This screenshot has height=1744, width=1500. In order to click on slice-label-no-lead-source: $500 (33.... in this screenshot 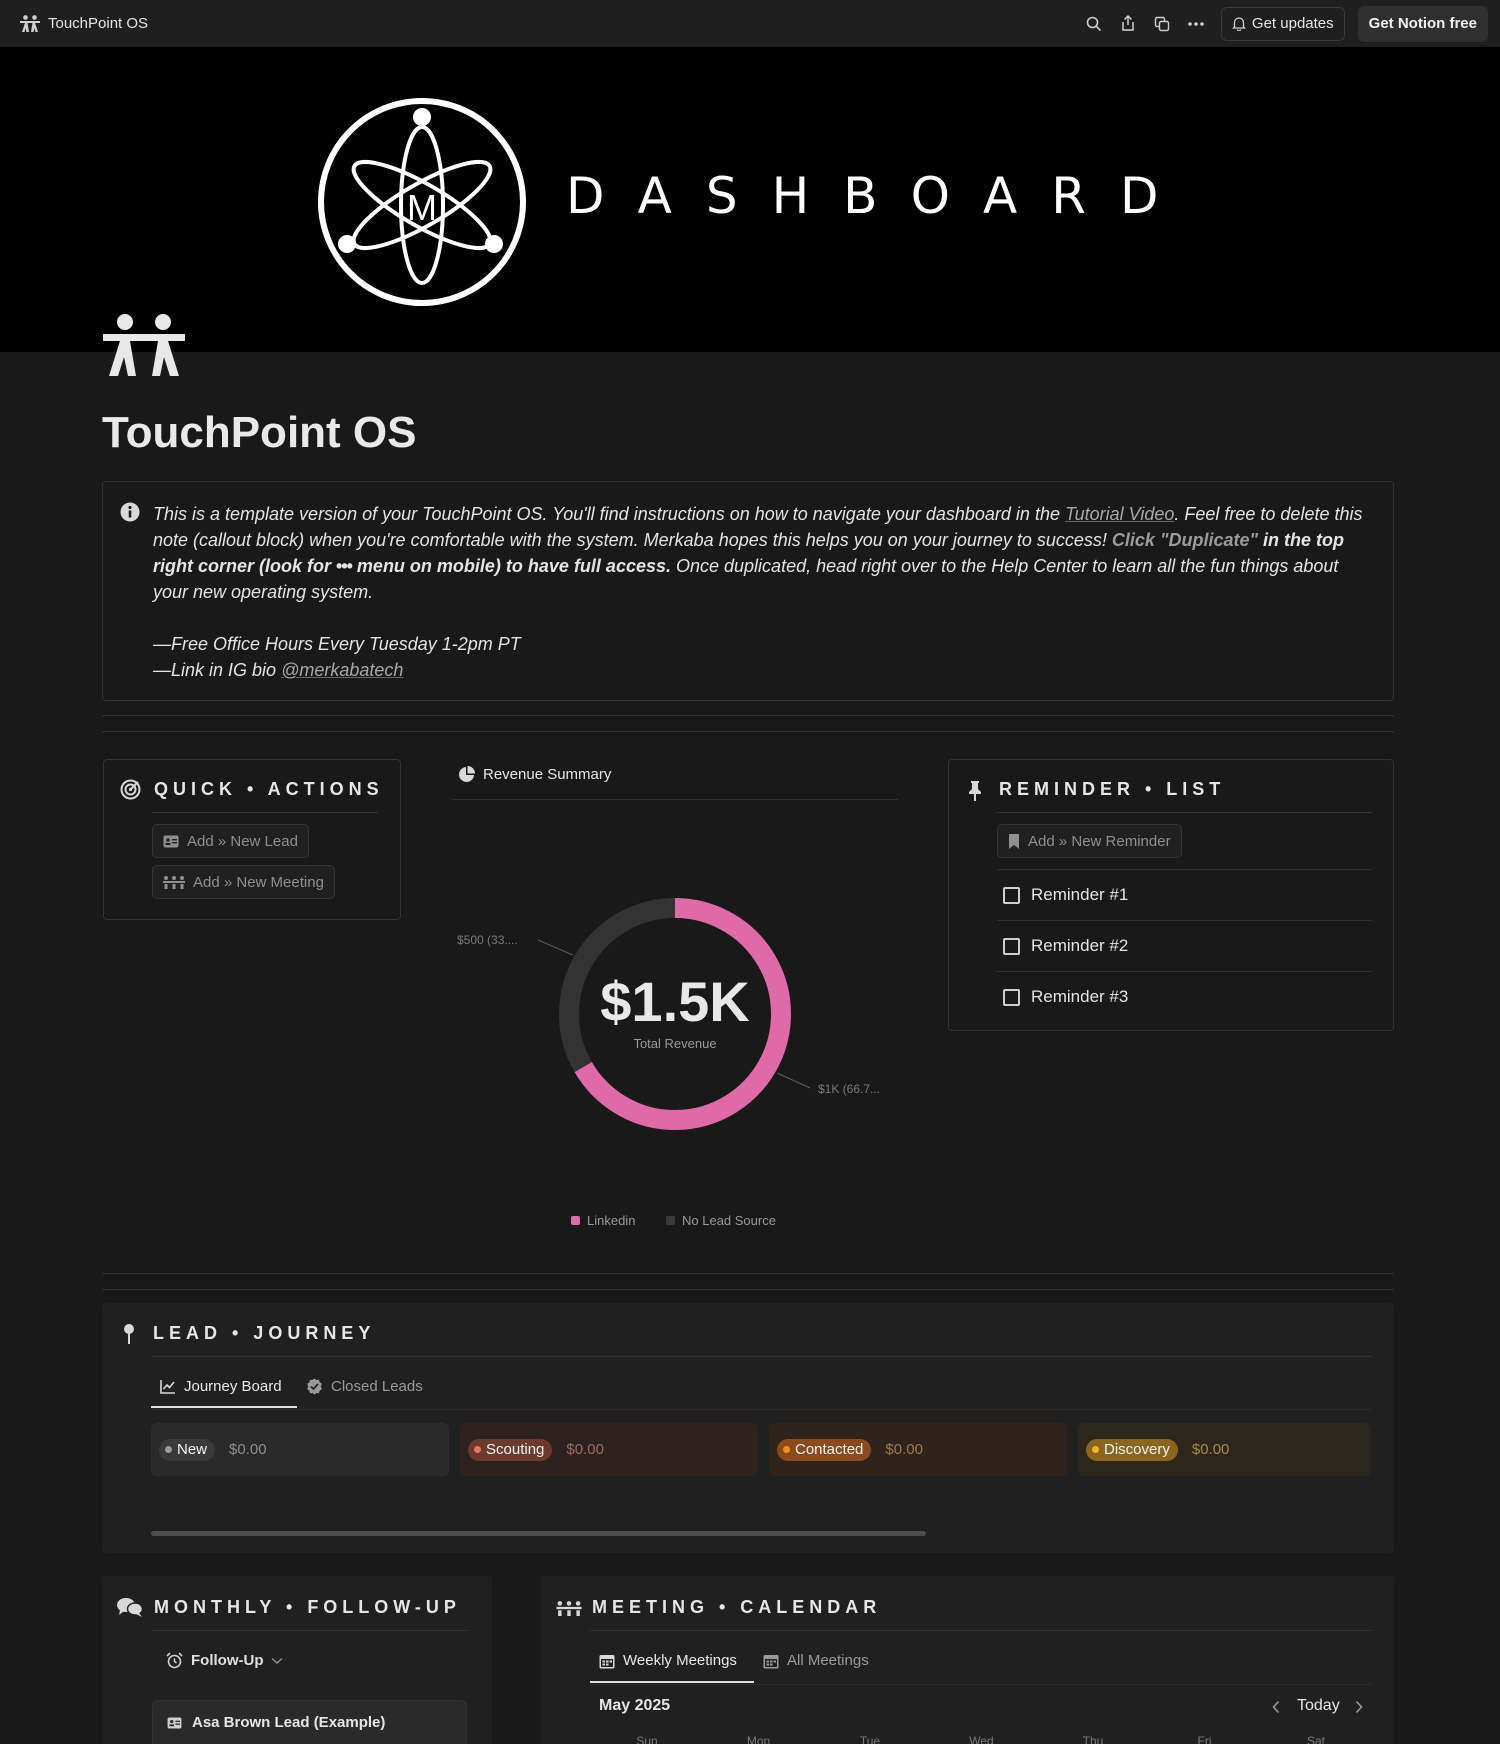, I will do `click(487, 940)`.